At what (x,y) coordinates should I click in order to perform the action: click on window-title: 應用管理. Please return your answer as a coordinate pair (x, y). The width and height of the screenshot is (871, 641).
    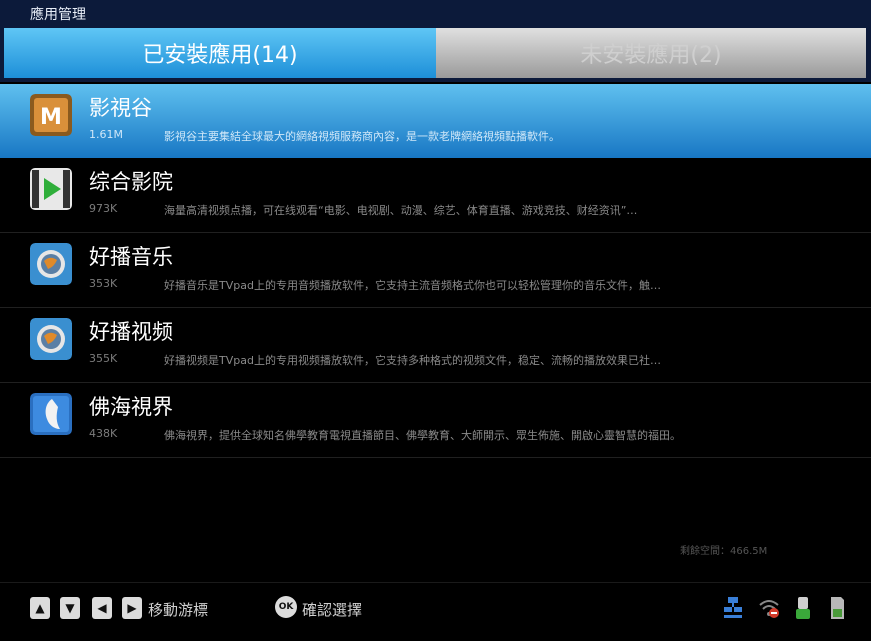
    Looking at the image, I should click on (58, 15).